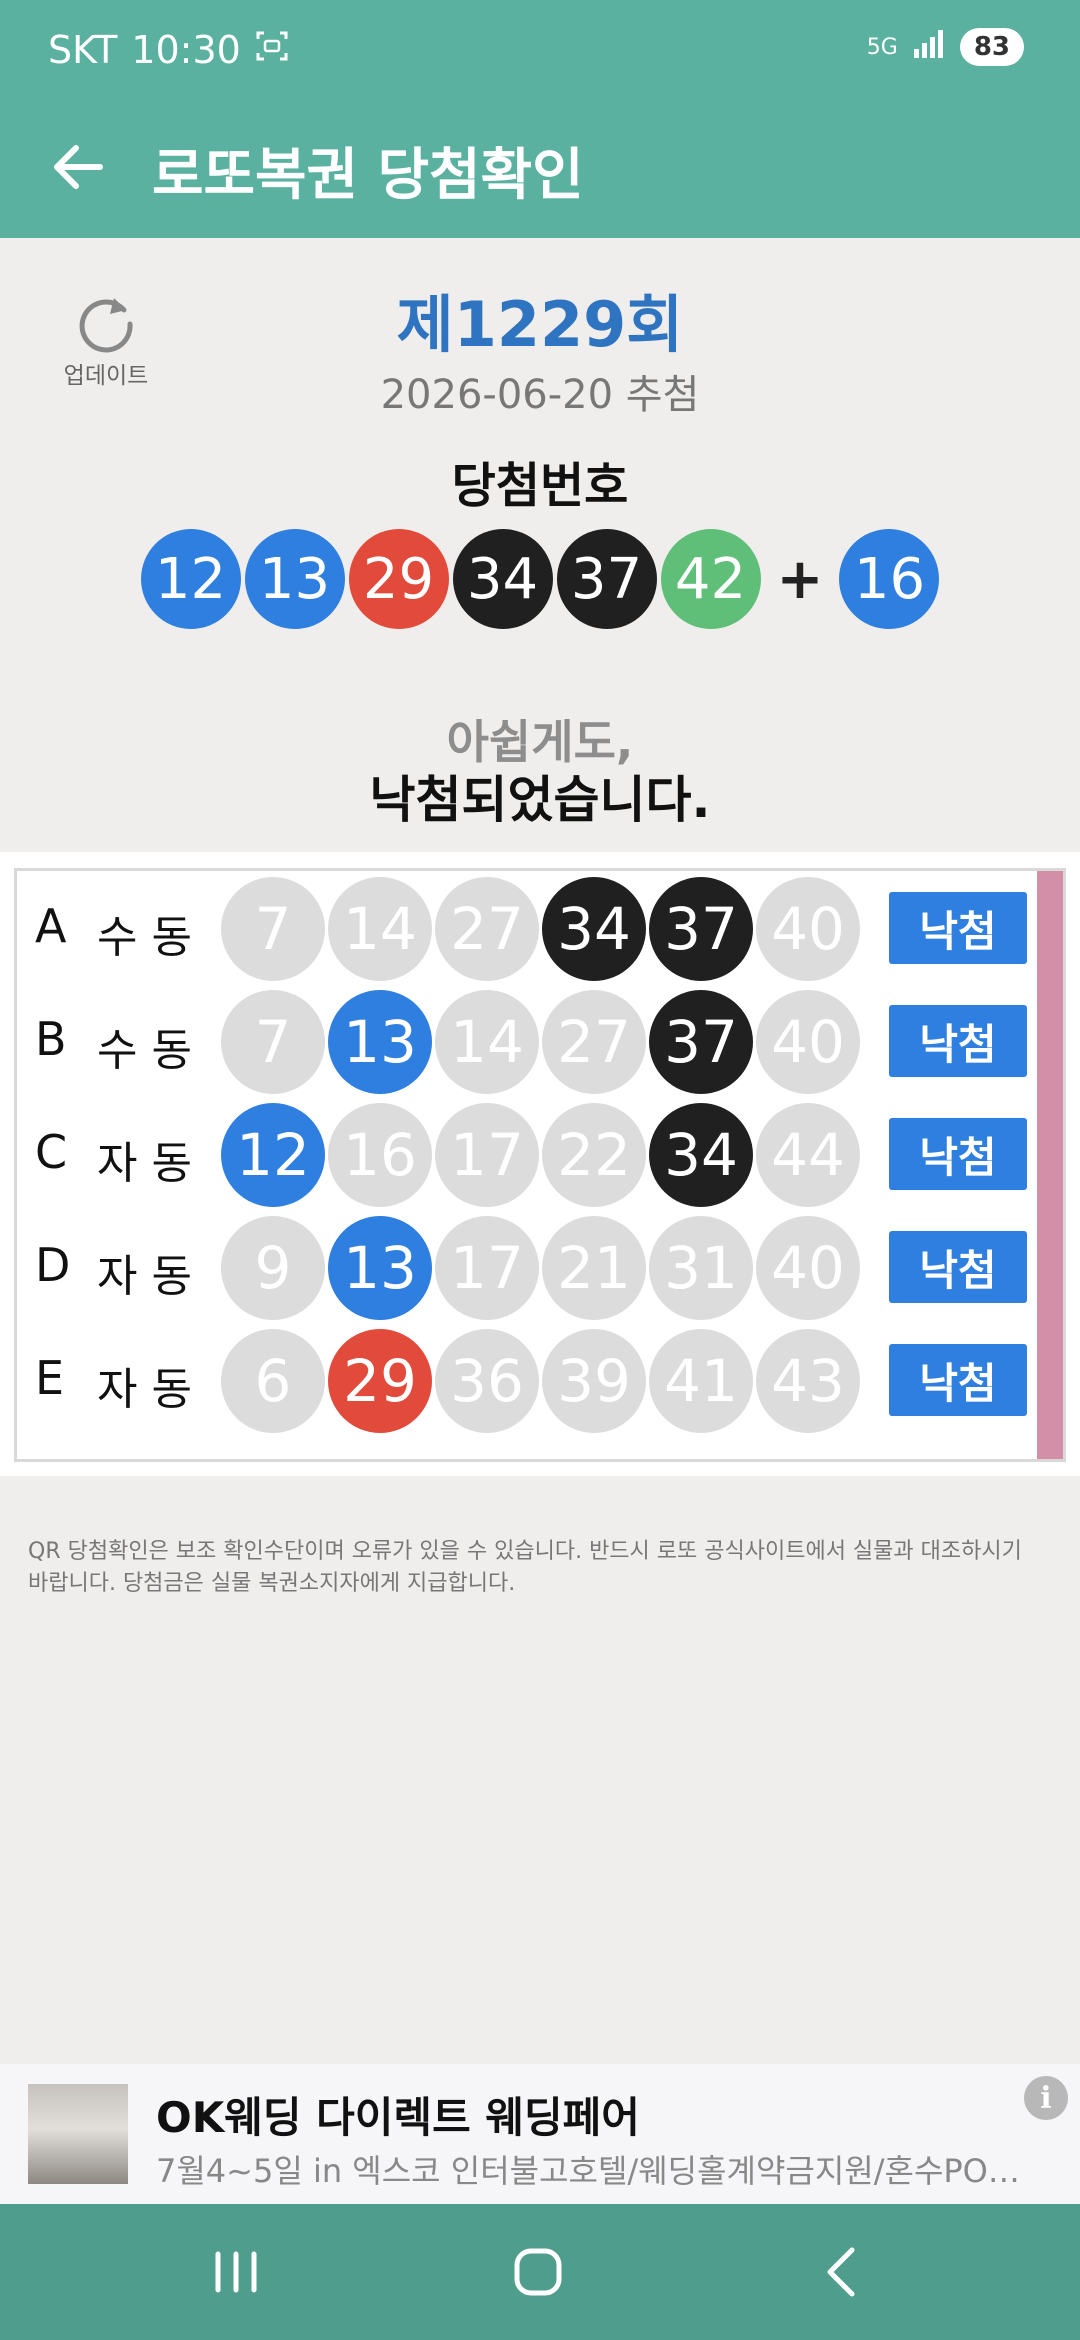 Image resolution: width=1080 pixels, height=2340 pixels. I want to click on winning-numbers-label: 당첨번호, so click(540, 486).